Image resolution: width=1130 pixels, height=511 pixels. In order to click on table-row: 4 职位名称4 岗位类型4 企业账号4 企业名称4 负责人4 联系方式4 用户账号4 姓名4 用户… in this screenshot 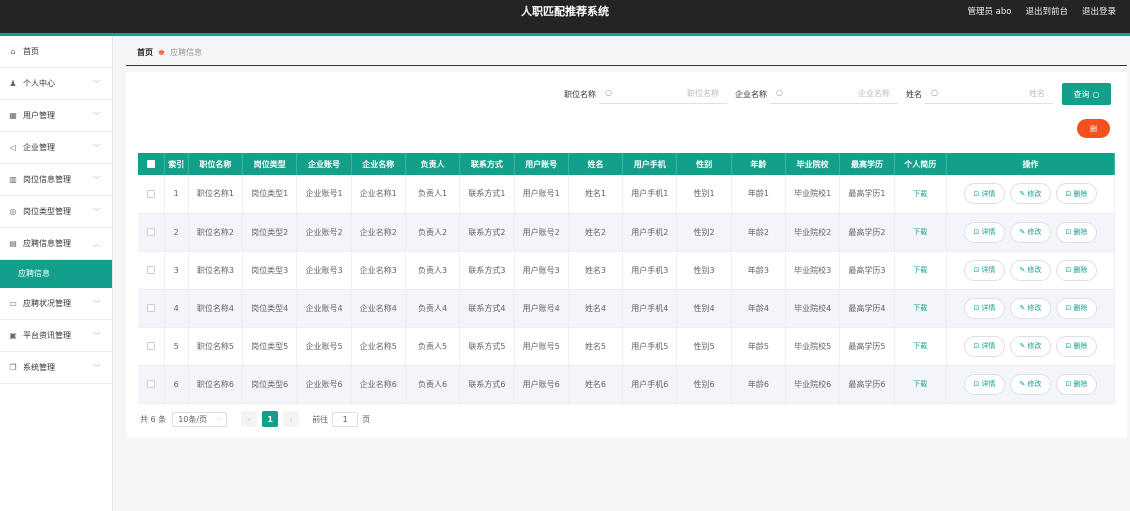, I will do `click(627, 308)`.